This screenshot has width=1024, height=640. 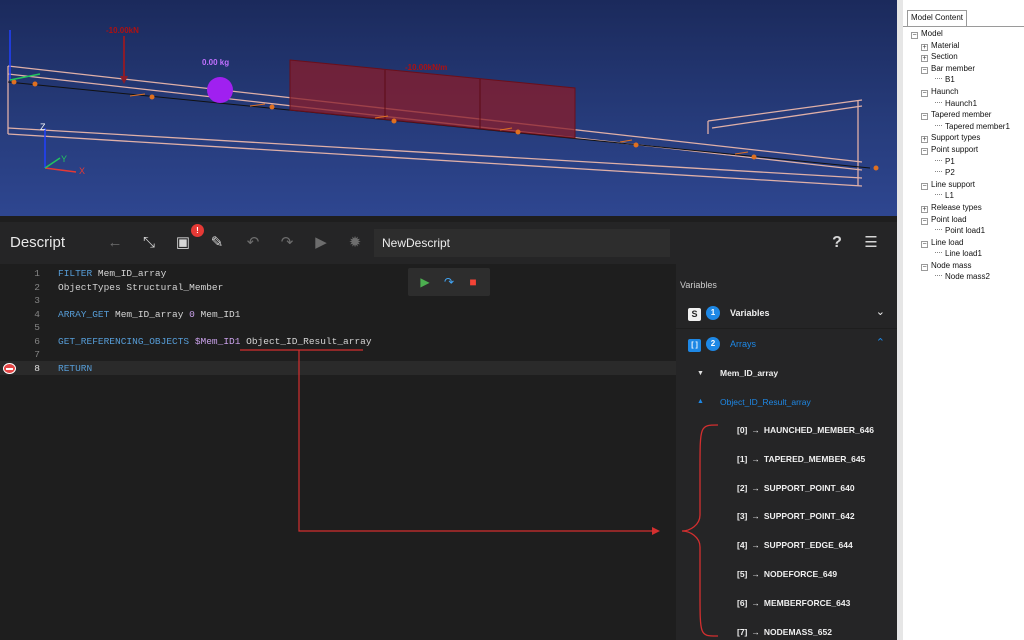 I want to click on expand-triangle-icon: ▼, so click(x=700, y=373).